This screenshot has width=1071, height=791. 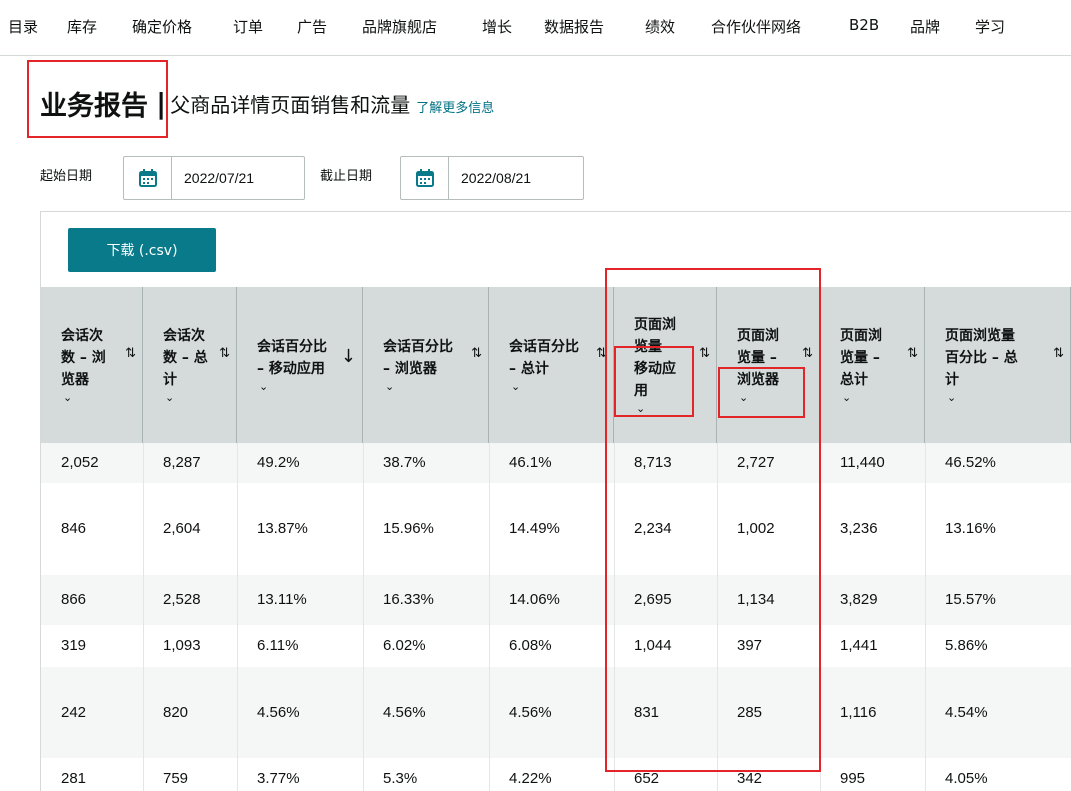 What do you see at coordinates (267, 103) in the screenshot?
I see `page-header: 业务报告 | 父商品详情页面销售和流量 了解更多信息` at bounding box center [267, 103].